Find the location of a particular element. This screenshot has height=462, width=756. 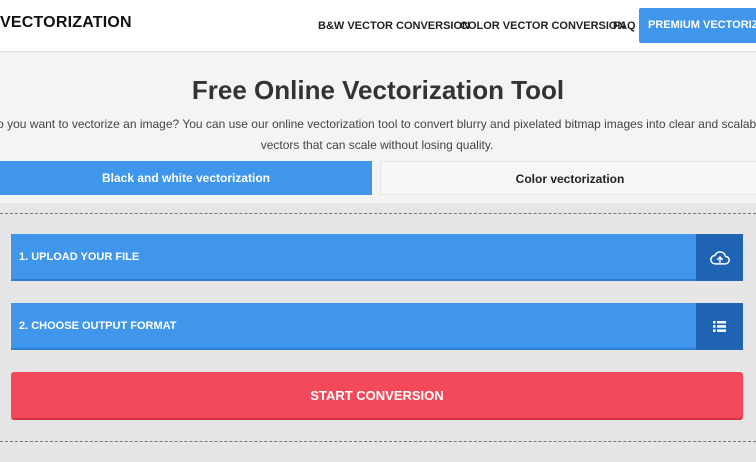

top-divider is located at coordinates (378, 213).